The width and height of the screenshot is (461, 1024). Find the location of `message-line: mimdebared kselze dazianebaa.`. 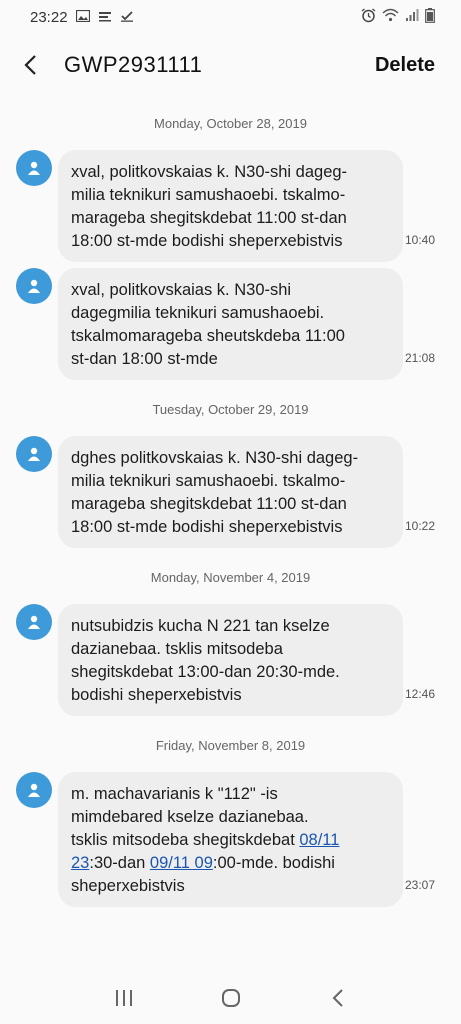

message-line: mimdebared kselze dazianebaa. is located at coordinates (190, 817).